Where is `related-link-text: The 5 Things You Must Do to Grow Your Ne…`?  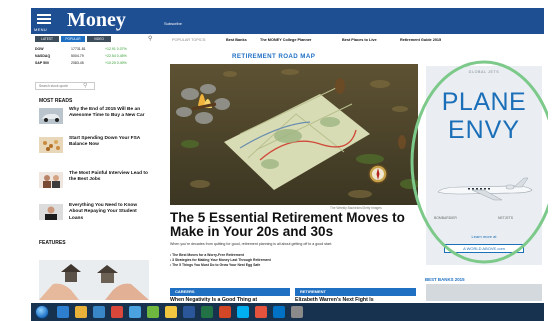 related-link-text: The 5 Things You Must Do to Grow Your Ne… is located at coordinates (216, 265).